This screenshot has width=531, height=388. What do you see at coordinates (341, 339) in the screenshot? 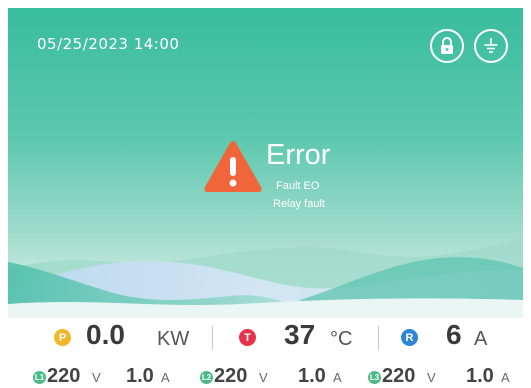
I see `temperature-unit: °C` at bounding box center [341, 339].